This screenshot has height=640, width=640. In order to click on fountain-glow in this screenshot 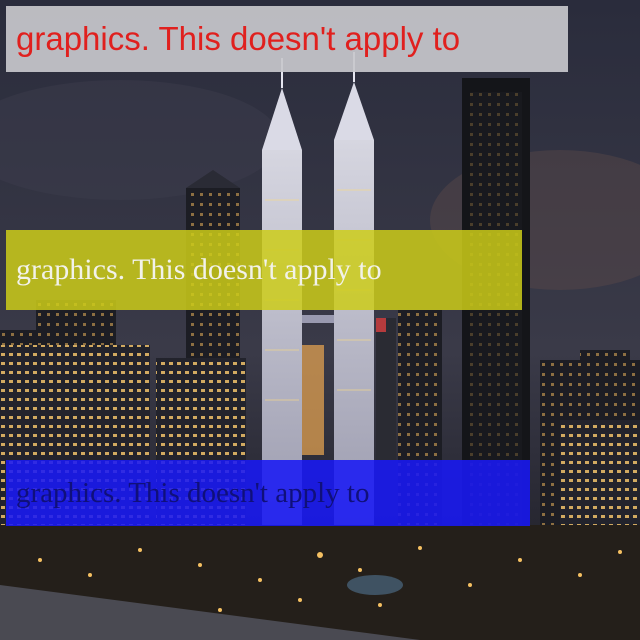, I will do `click(375, 585)`.